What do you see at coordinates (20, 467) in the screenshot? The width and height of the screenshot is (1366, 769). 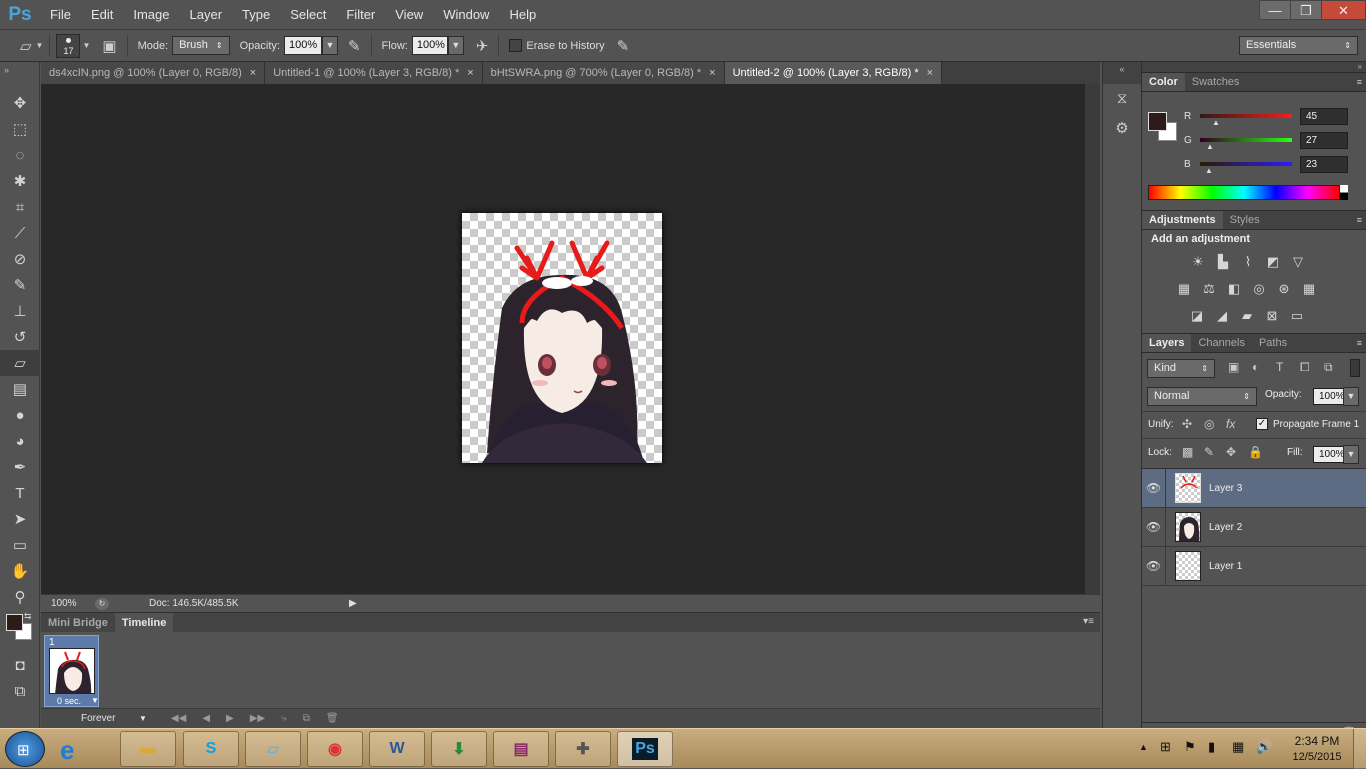 I see `pen-tool-icon: ✒` at bounding box center [20, 467].